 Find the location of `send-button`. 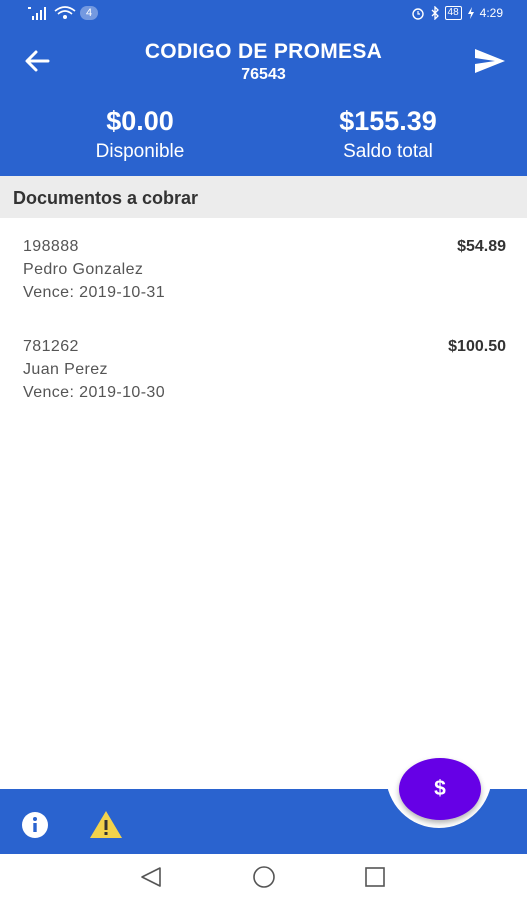

send-button is located at coordinates (493, 63).